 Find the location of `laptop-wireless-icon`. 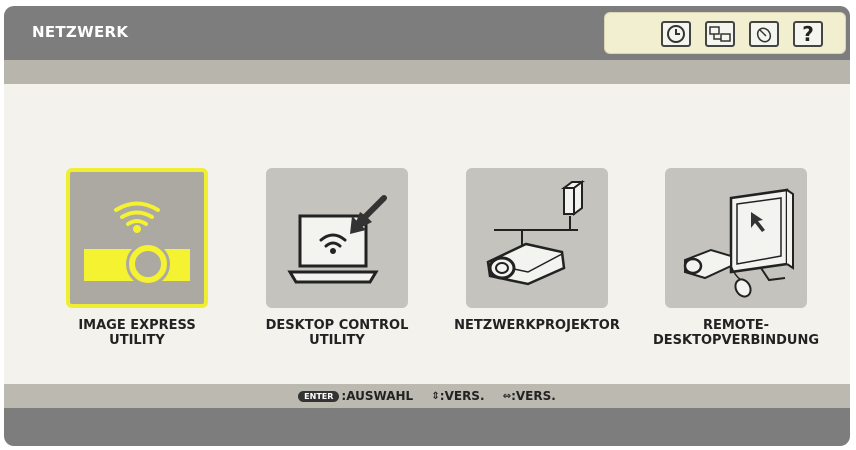

laptop-wireless-icon is located at coordinates (337, 239).